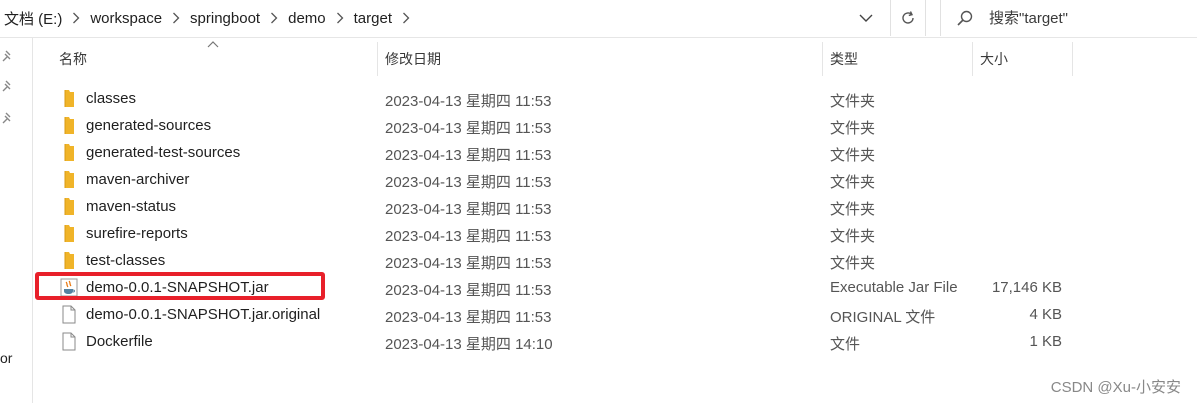 The height and width of the screenshot is (403, 1197). What do you see at coordinates (131, 206) in the screenshot?
I see `file-name: maven-status` at bounding box center [131, 206].